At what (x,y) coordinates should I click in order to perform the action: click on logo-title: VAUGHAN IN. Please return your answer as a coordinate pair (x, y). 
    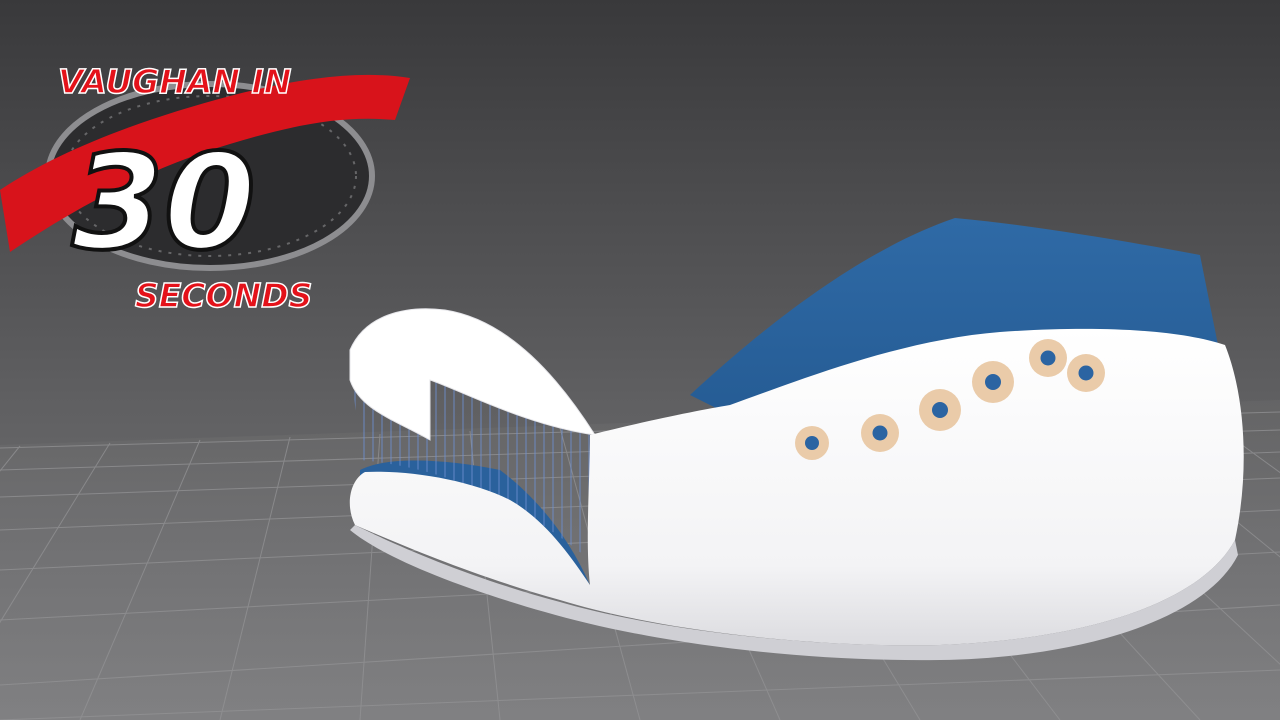
    Looking at the image, I should click on (174, 81).